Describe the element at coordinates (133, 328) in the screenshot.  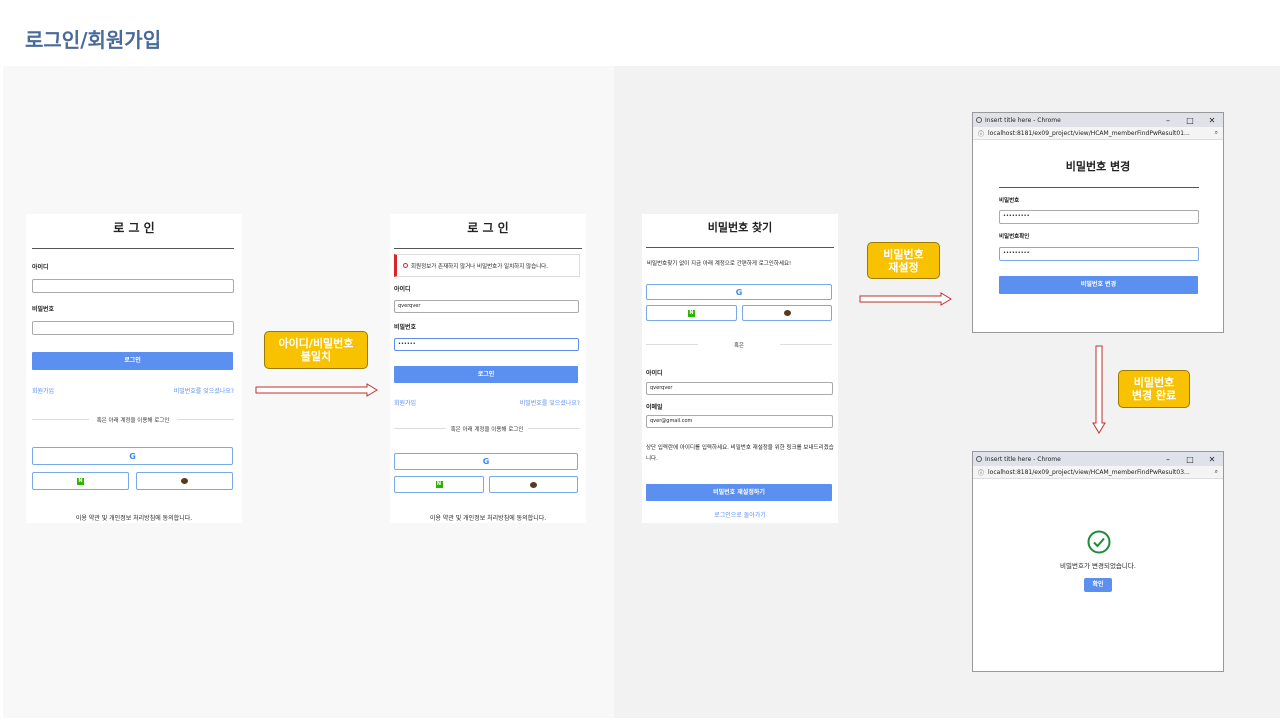
I see `pw-input` at that location.